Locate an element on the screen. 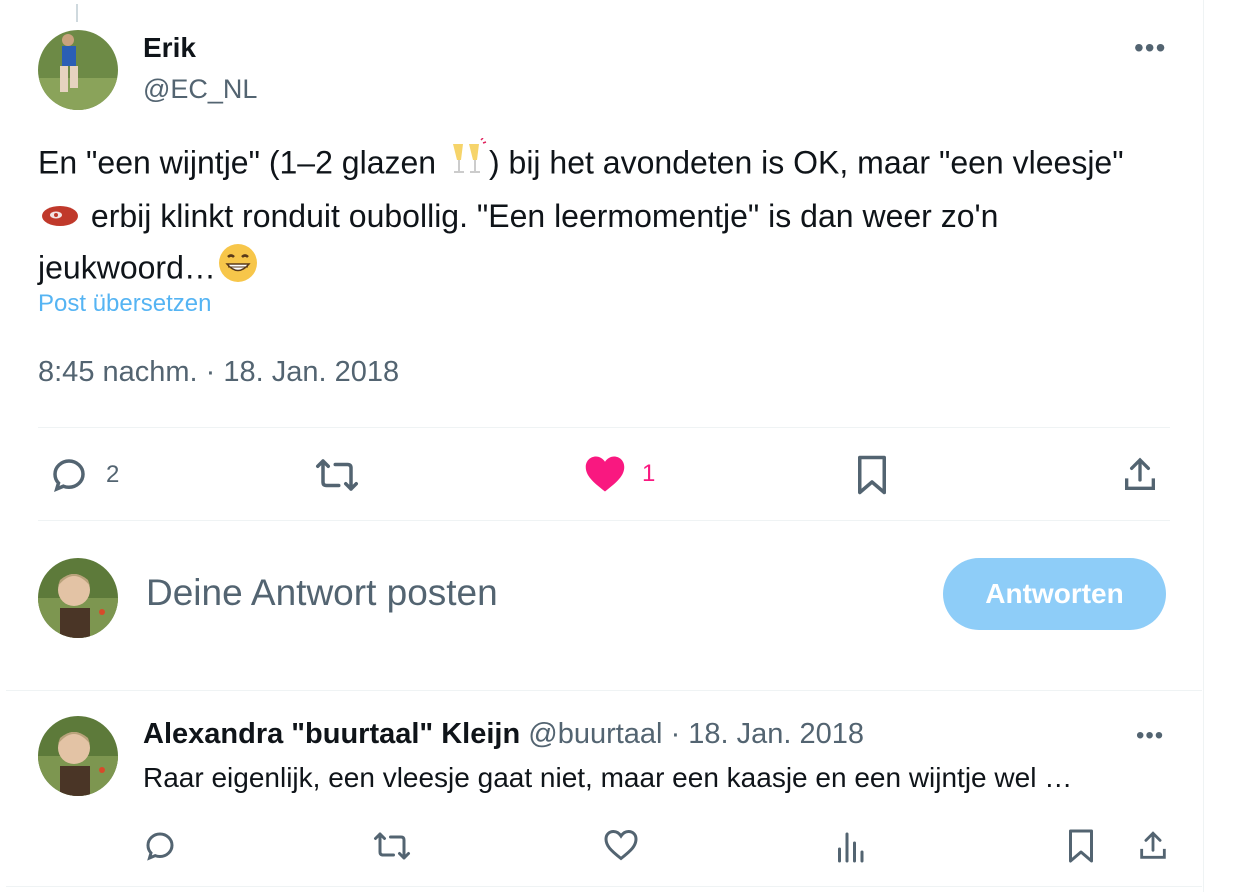 The width and height of the screenshot is (1238, 892). share-button is located at coordinates (1140, 475).